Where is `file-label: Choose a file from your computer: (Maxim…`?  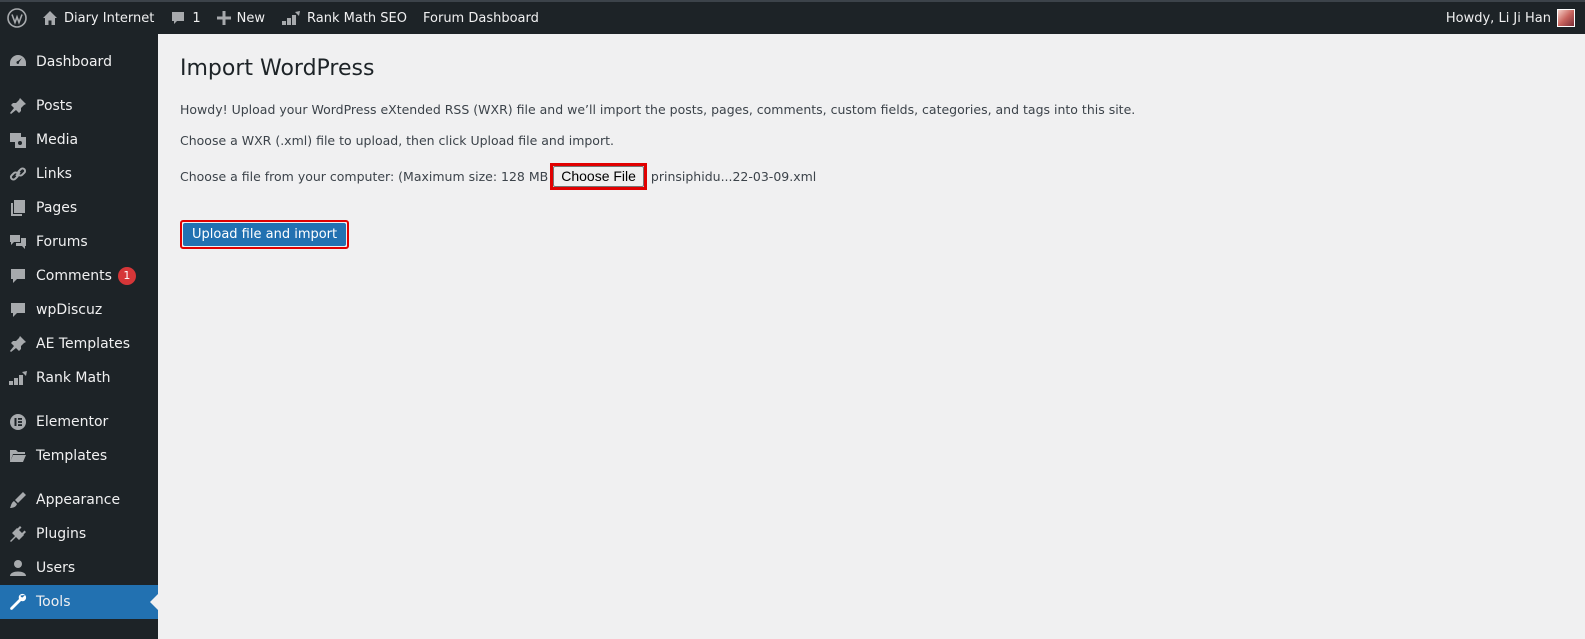
file-label: Choose a file from your computer: (Maxim… is located at coordinates (364, 176).